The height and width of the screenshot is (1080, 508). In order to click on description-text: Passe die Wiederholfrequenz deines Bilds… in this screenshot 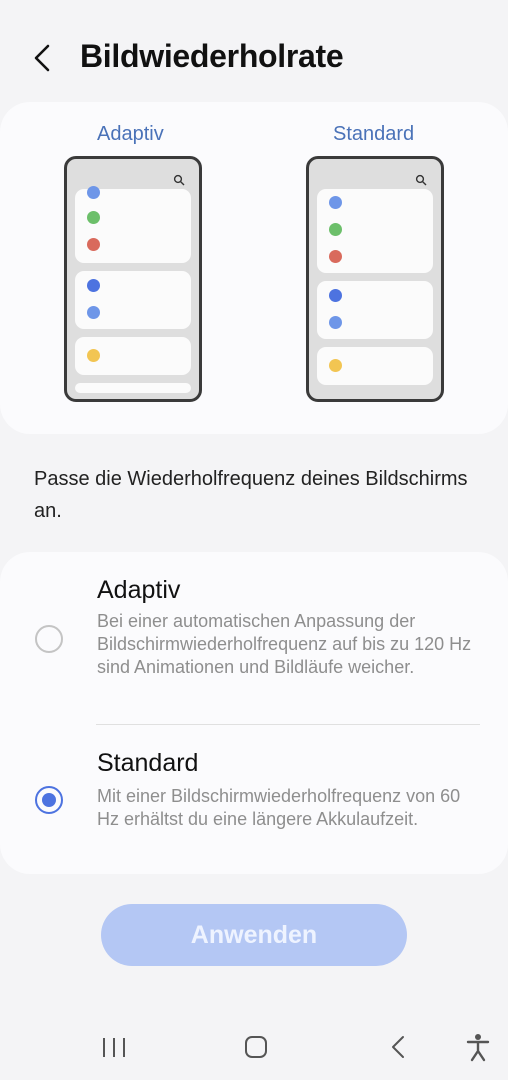, I will do `click(251, 495)`.